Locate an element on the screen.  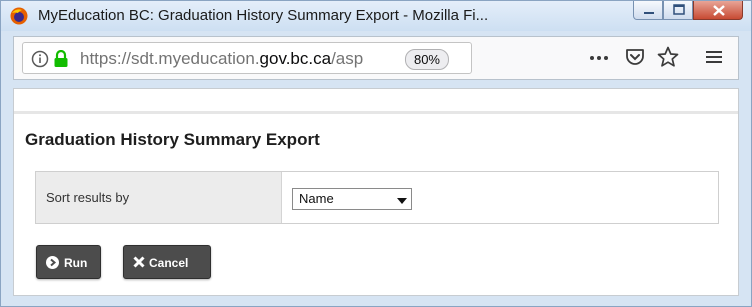
bookmark-star-icon is located at coordinates (668, 57).